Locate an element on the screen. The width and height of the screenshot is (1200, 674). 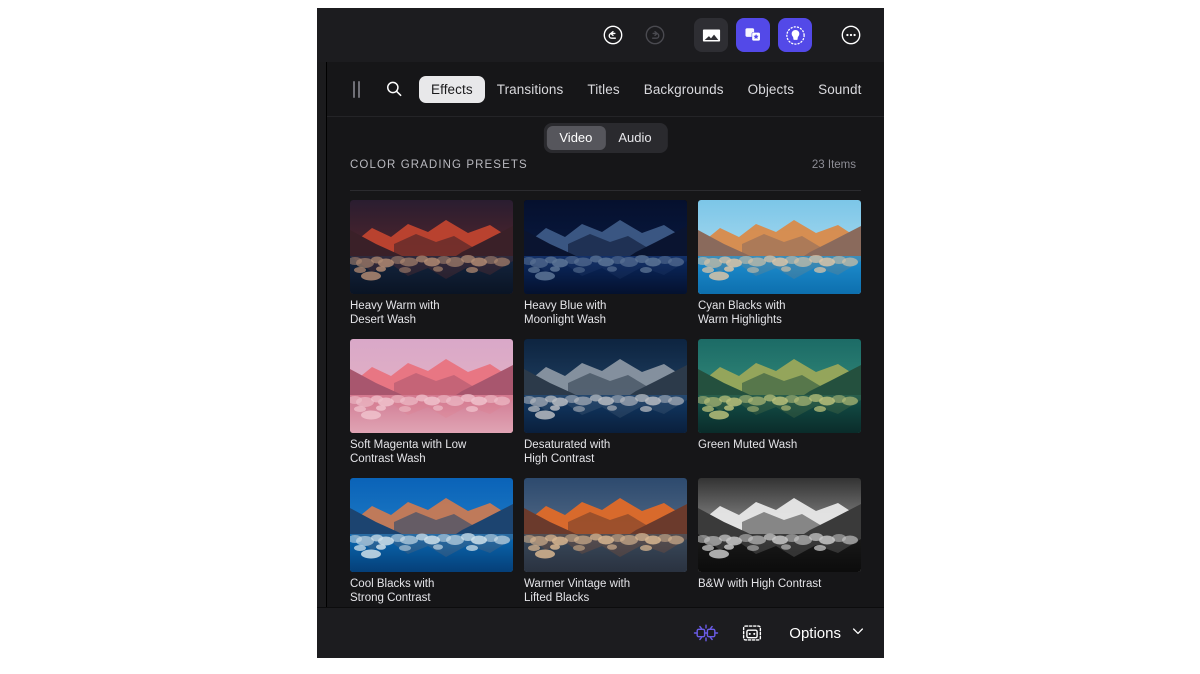
preset-card: Soft Magenta with Low Contrast Wash is located at coordinates (431, 403).